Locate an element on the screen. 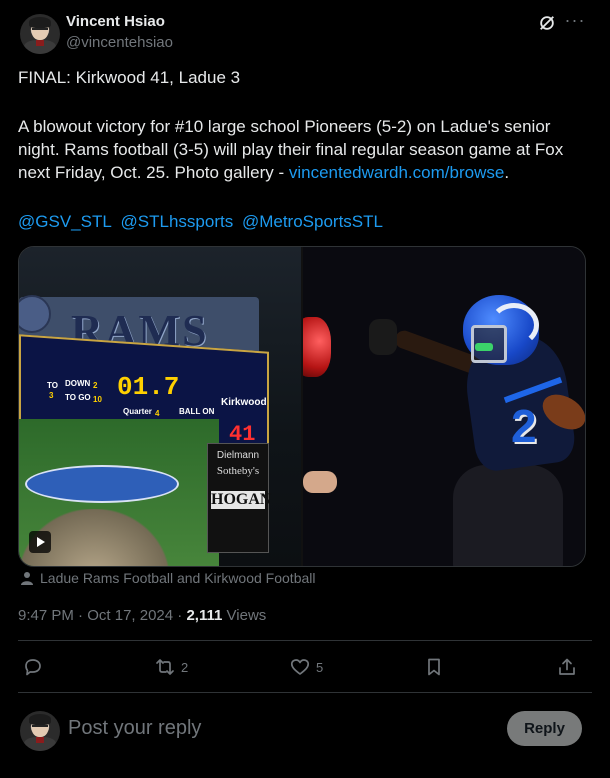 The height and width of the screenshot is (778, 610). post-meta: 9:47 PM · Oct 17, 2024 · 2,111 Views is located at coordinates (142, 615).